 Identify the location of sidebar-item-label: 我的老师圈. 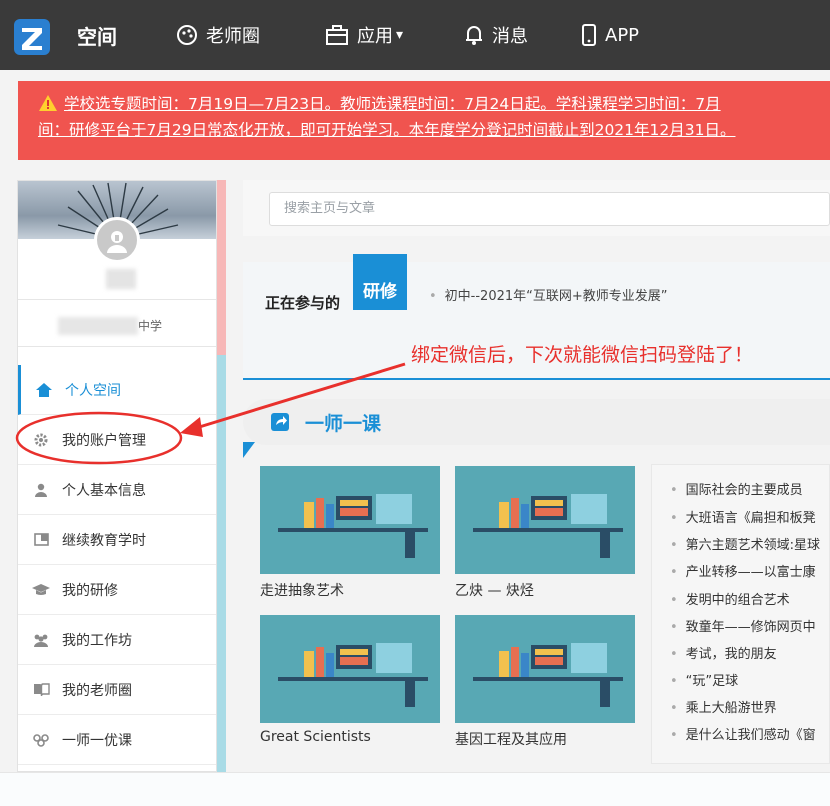
(97, 690).